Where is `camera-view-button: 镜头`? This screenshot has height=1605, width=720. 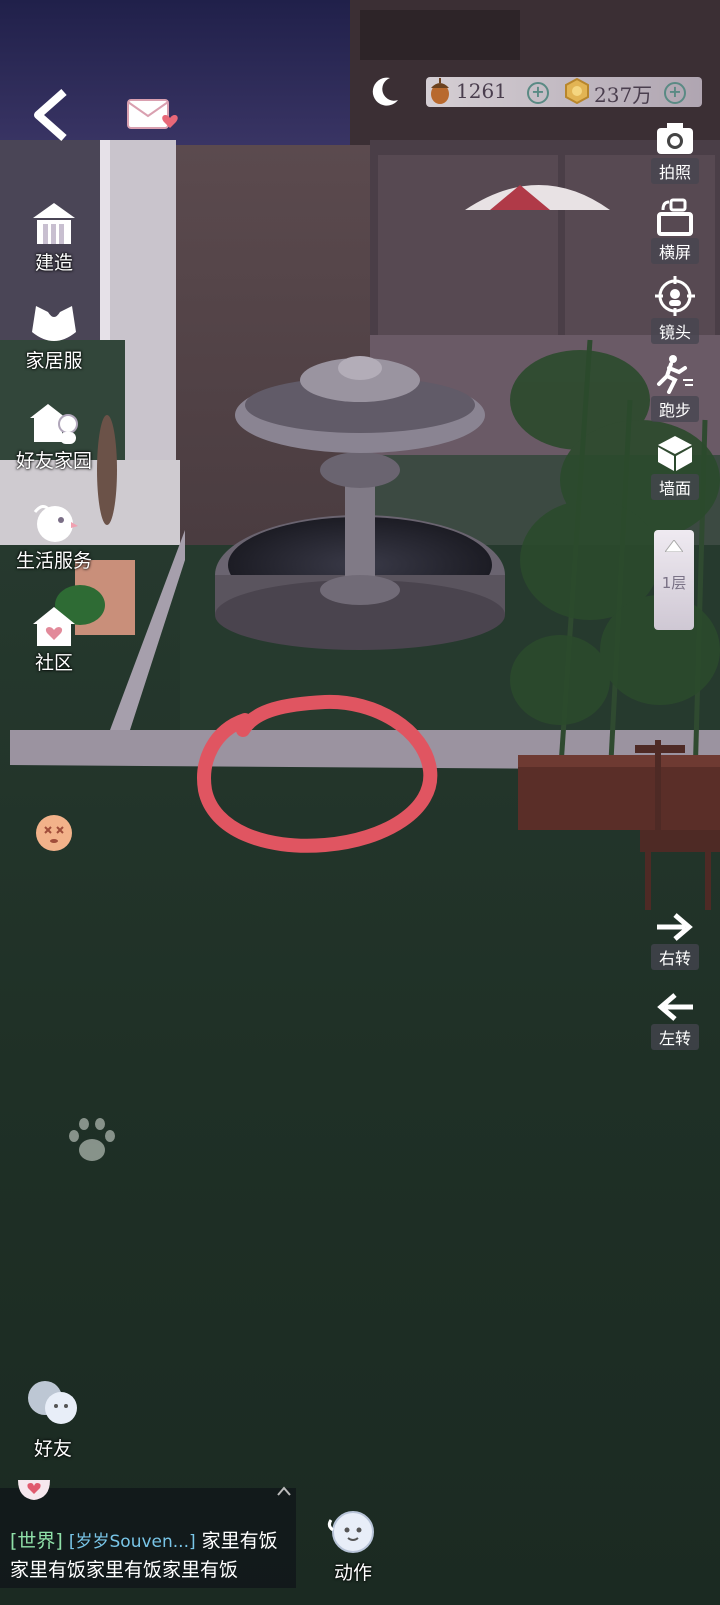 camera-view-button: 镜头 is located at coordinates (675, 310).